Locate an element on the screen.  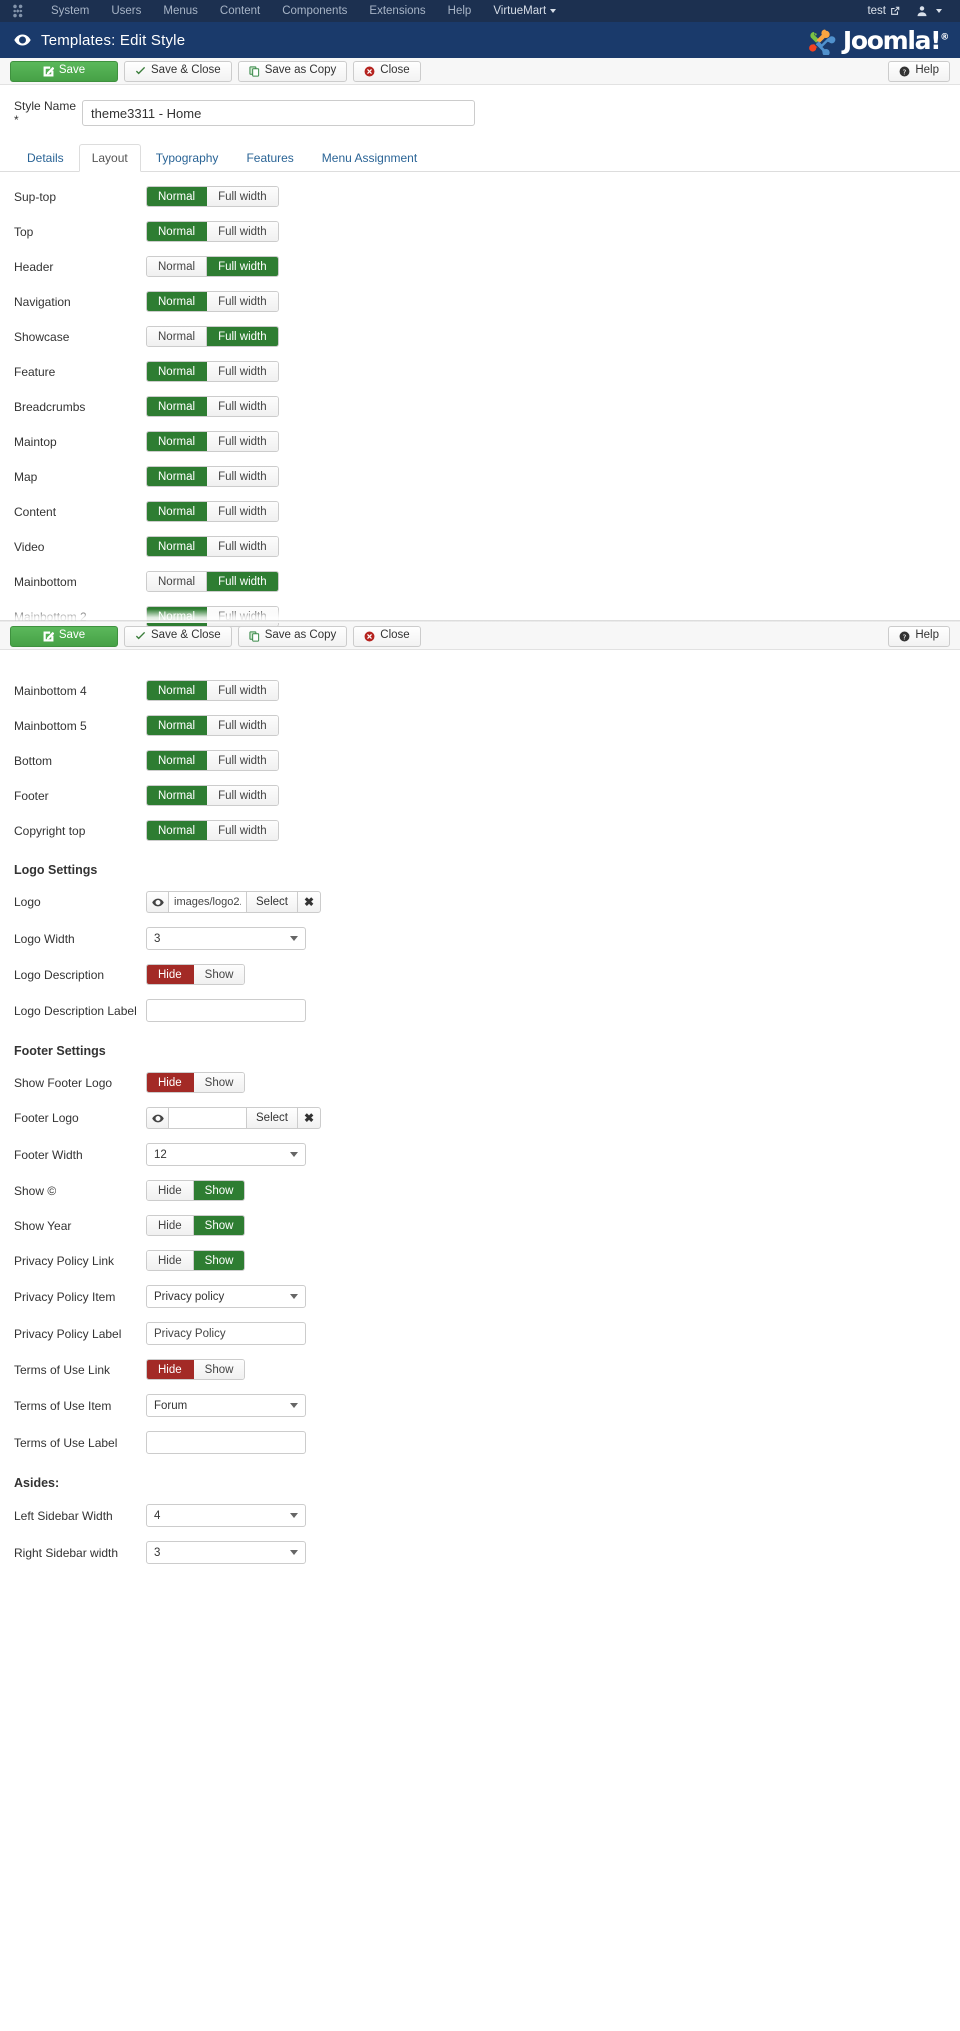
privacy-policy-link-show: Show is located at coordinates (219, 1260).